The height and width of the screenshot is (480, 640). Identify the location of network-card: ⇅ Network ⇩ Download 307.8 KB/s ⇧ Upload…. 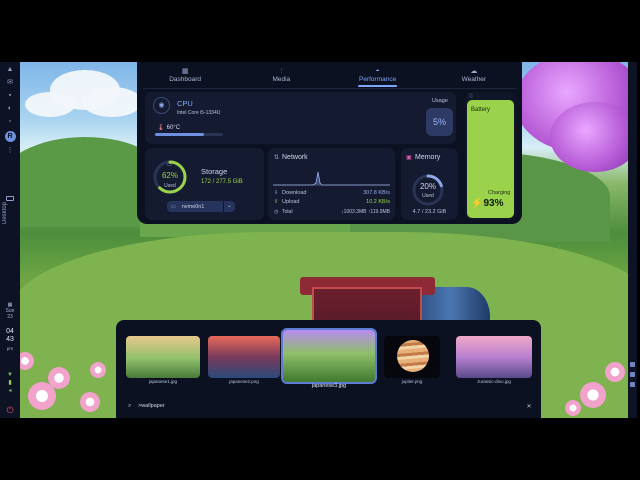
(331, 184).